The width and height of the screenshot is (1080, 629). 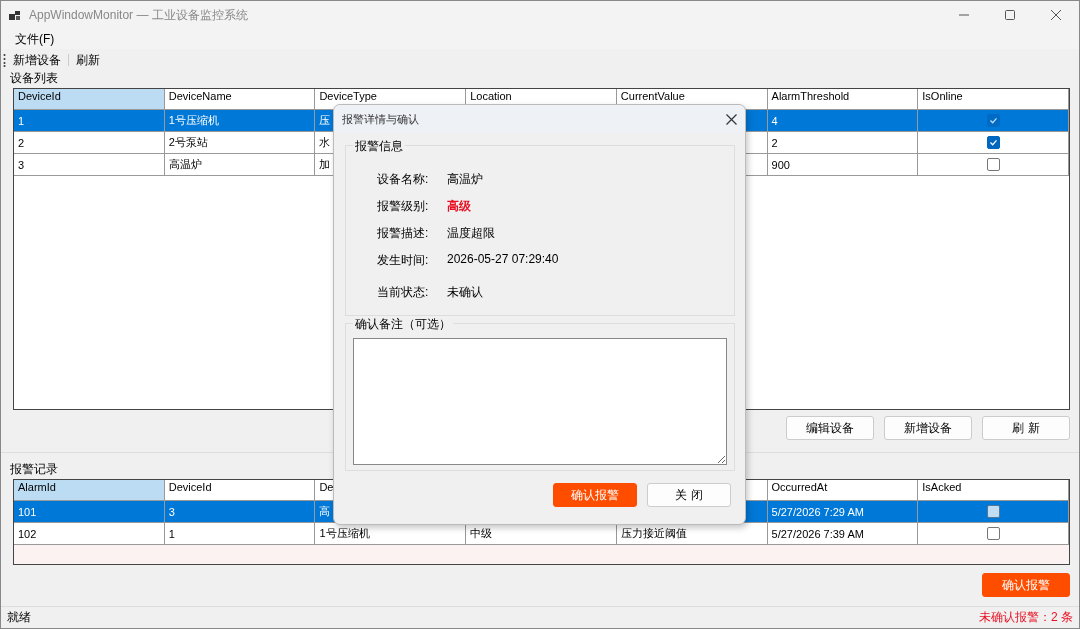 I want to click on section-title: 报警记录, so click(x=34, y=469).